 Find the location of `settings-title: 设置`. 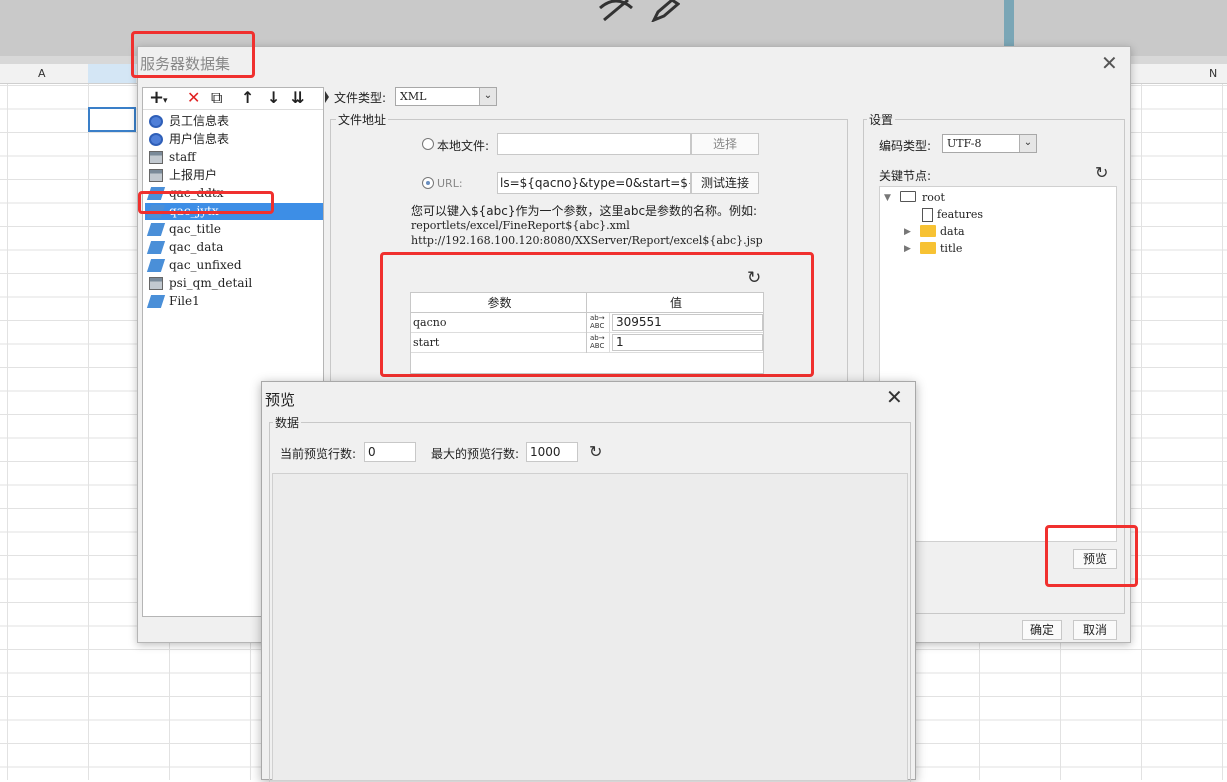

settings-title: 设置 is located at coordinates (881, 119).